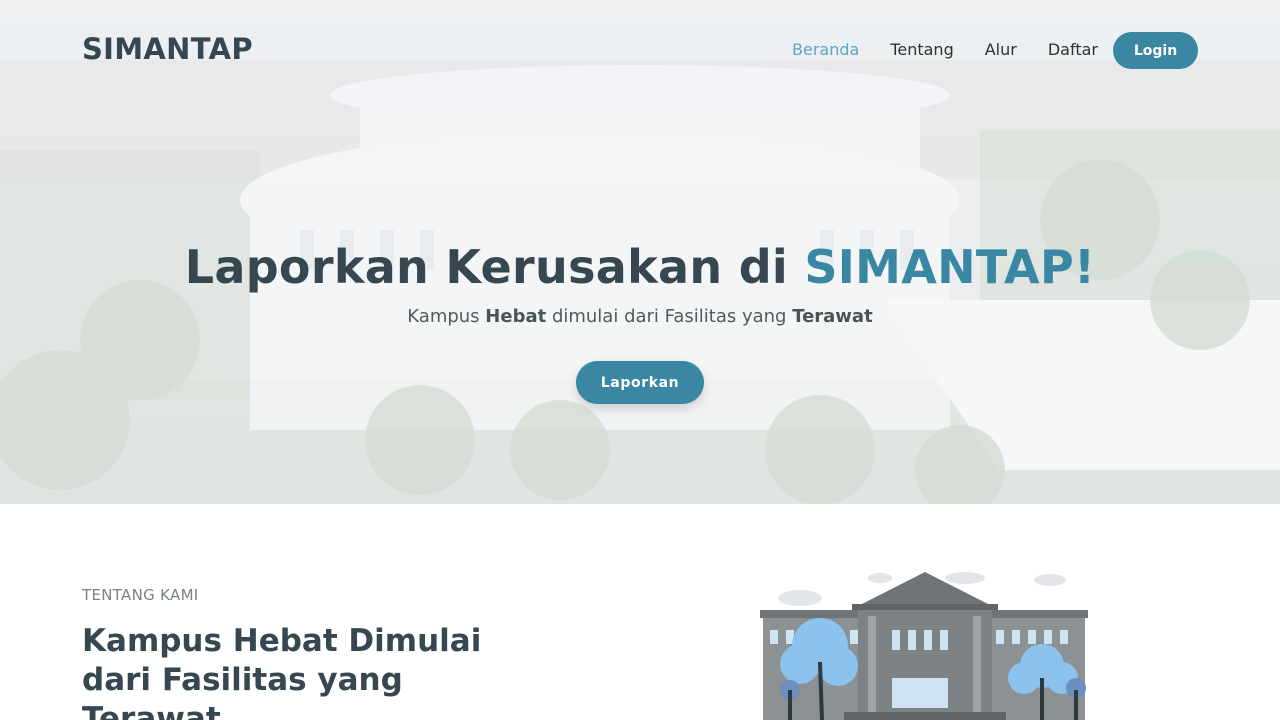  Describe the element at coordinates (640, 382) in the screenshot. I see `laporkan-button: Laporkan` at that location.